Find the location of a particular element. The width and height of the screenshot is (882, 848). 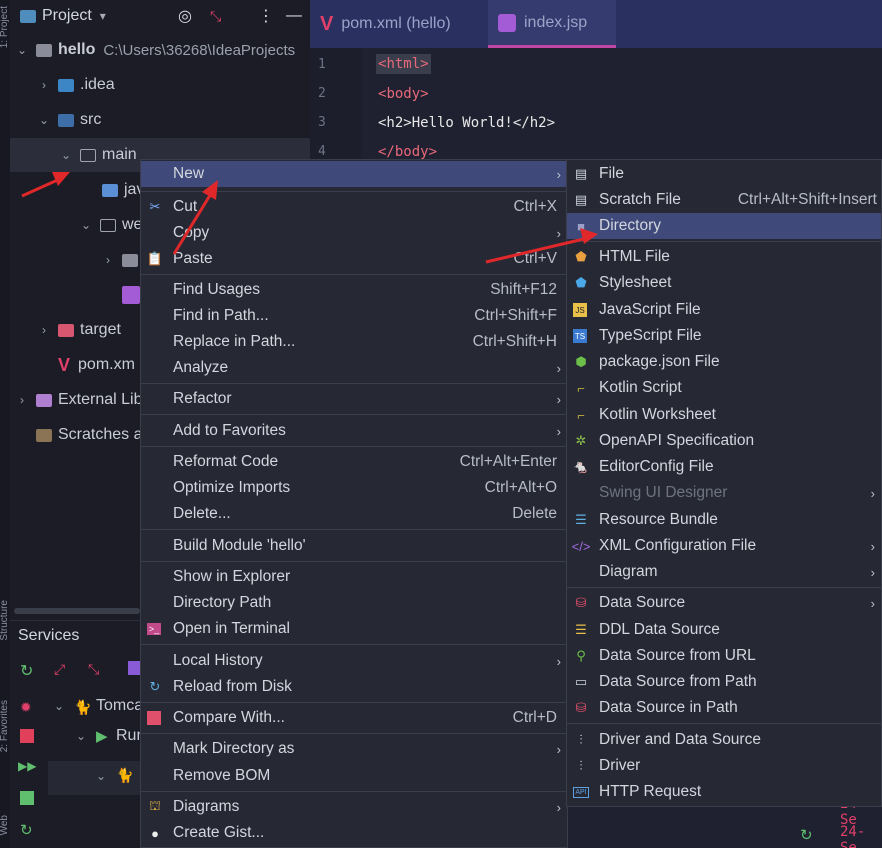

annotation-arrow-new is located at coordinates (195, 217).